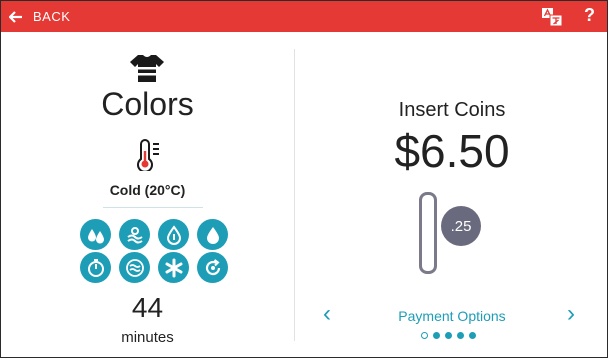 The height and width of the screenshot is (360, 610). Describe the element at coordinates (212, 267) in the screenshot. I see `refresh-icon` at that location.